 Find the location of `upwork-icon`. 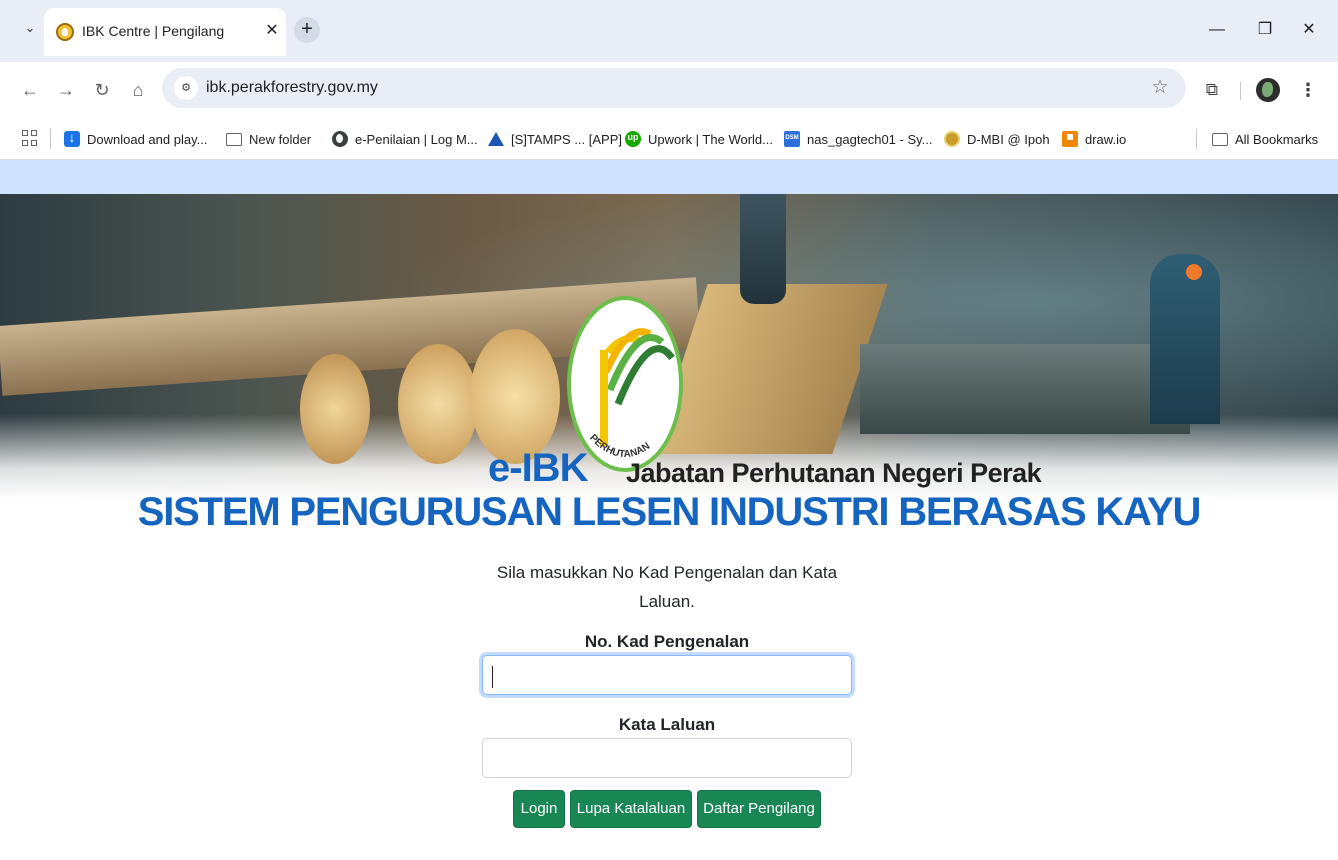

upwork-icon is located at coordinates (633, 139).